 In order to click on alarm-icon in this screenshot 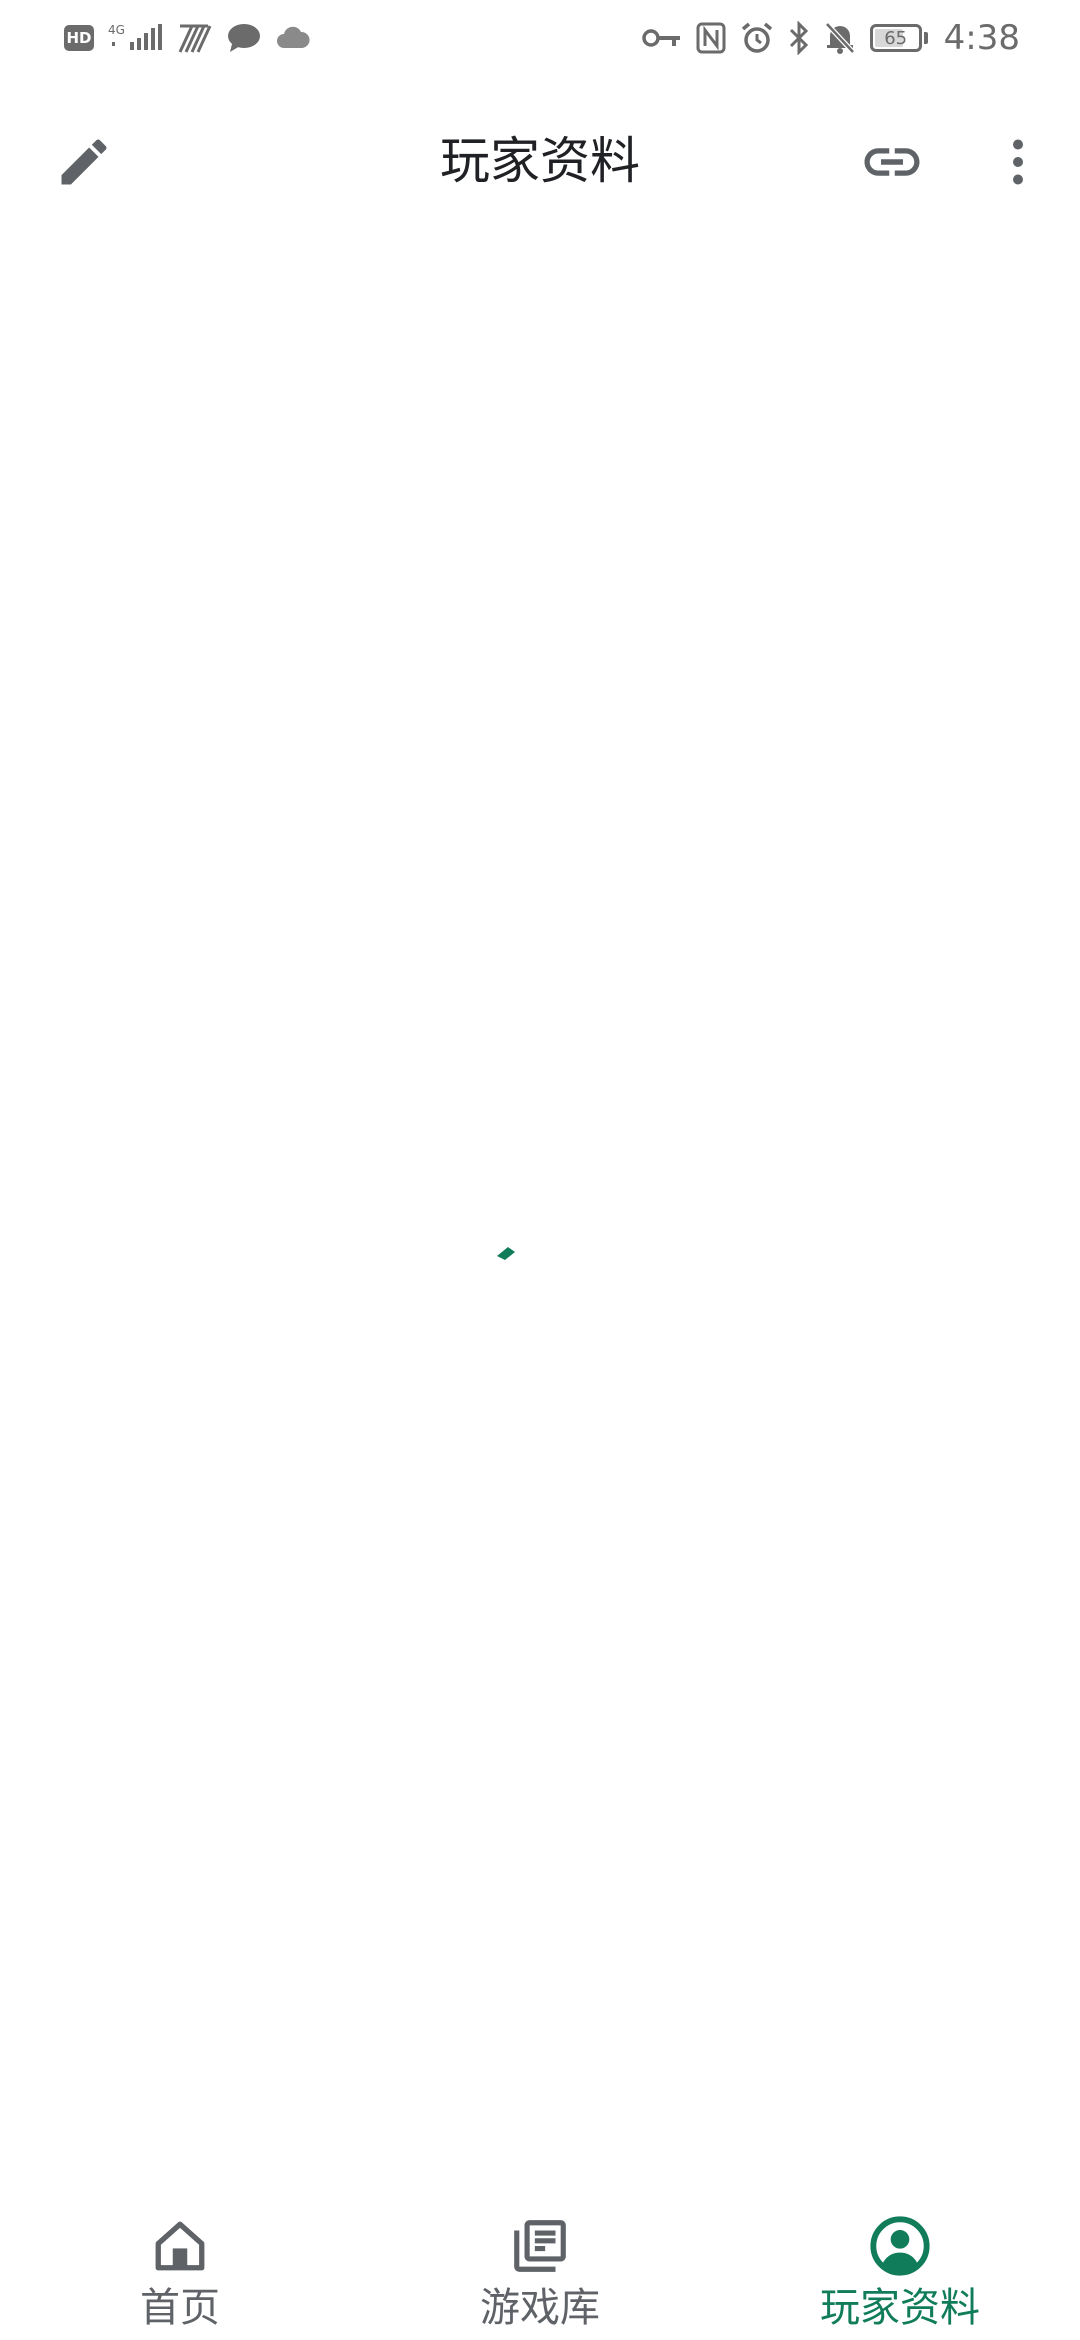, I will do `click(756, 37)`.